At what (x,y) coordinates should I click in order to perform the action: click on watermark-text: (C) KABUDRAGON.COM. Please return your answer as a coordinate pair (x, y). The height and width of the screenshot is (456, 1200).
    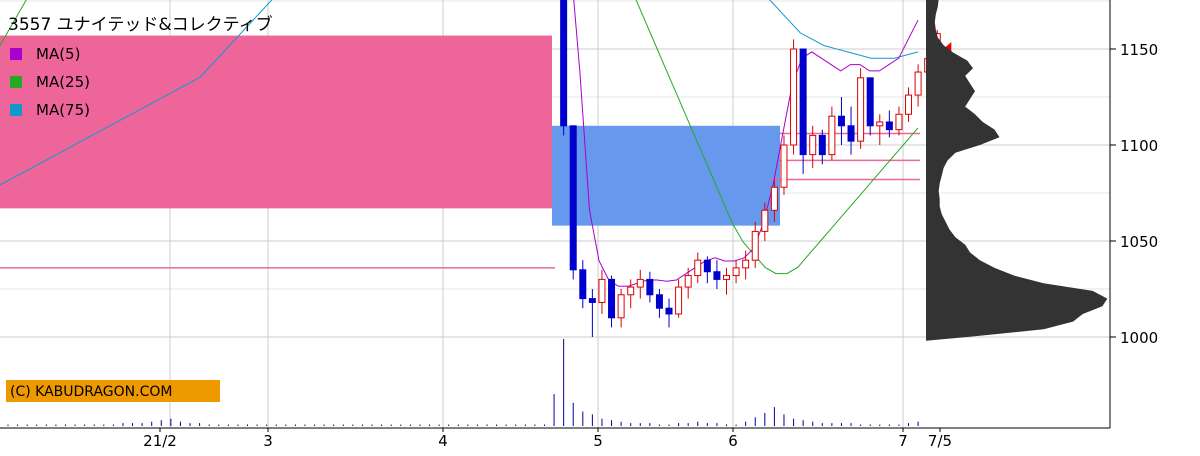
    Looking at the image, I should click on (91, 392).